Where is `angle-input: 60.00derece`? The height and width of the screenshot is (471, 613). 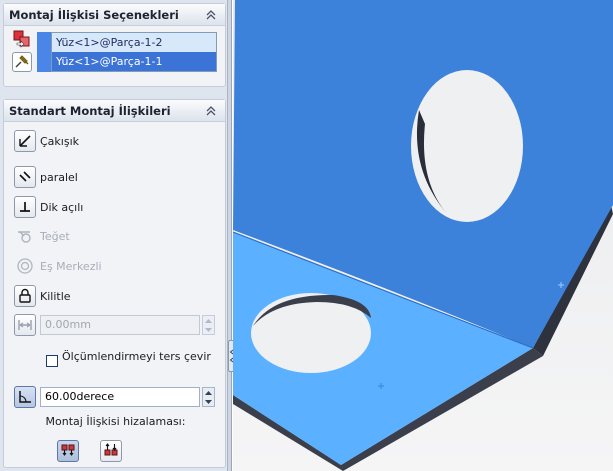 angle-input: 60.00derece is located at coordinates (120, 397).